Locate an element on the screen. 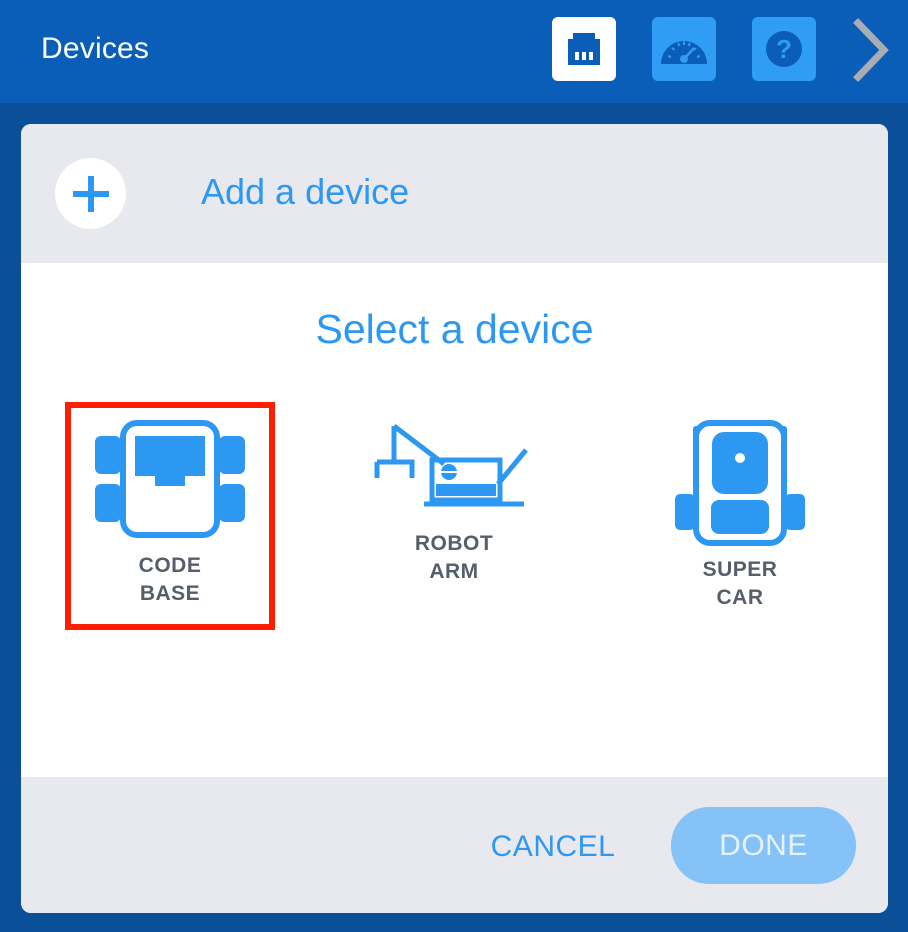 The width and height of the screenshot is (908, 932). cancel-button: CANCEL is located at coordinates (553, 847).